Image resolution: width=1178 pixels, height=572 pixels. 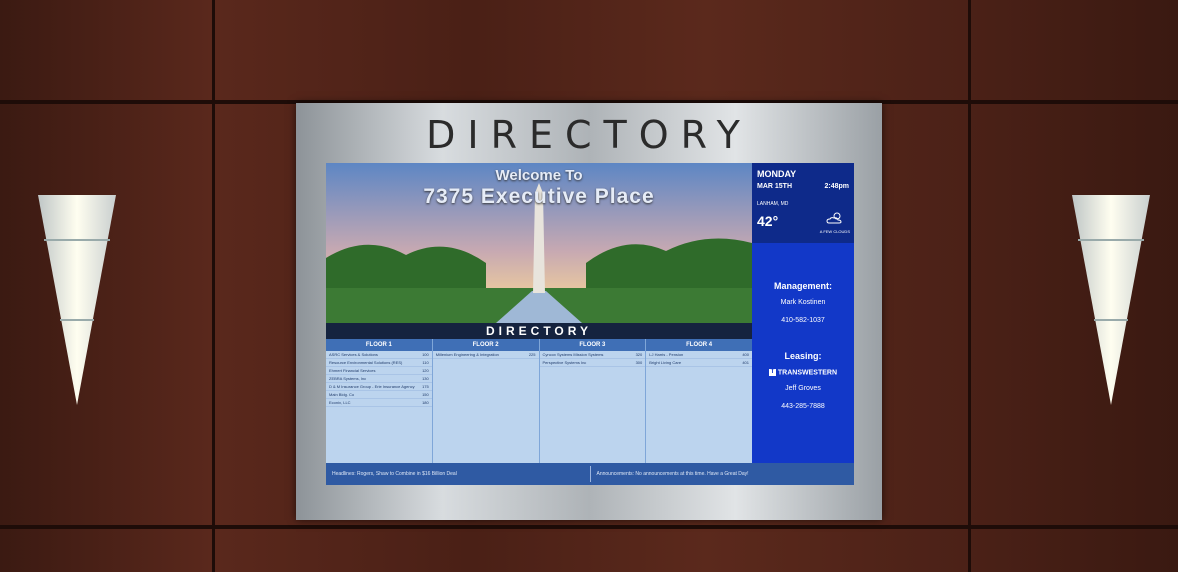 I want to click on tenant-suite: 180, so click(x=425, y=402).